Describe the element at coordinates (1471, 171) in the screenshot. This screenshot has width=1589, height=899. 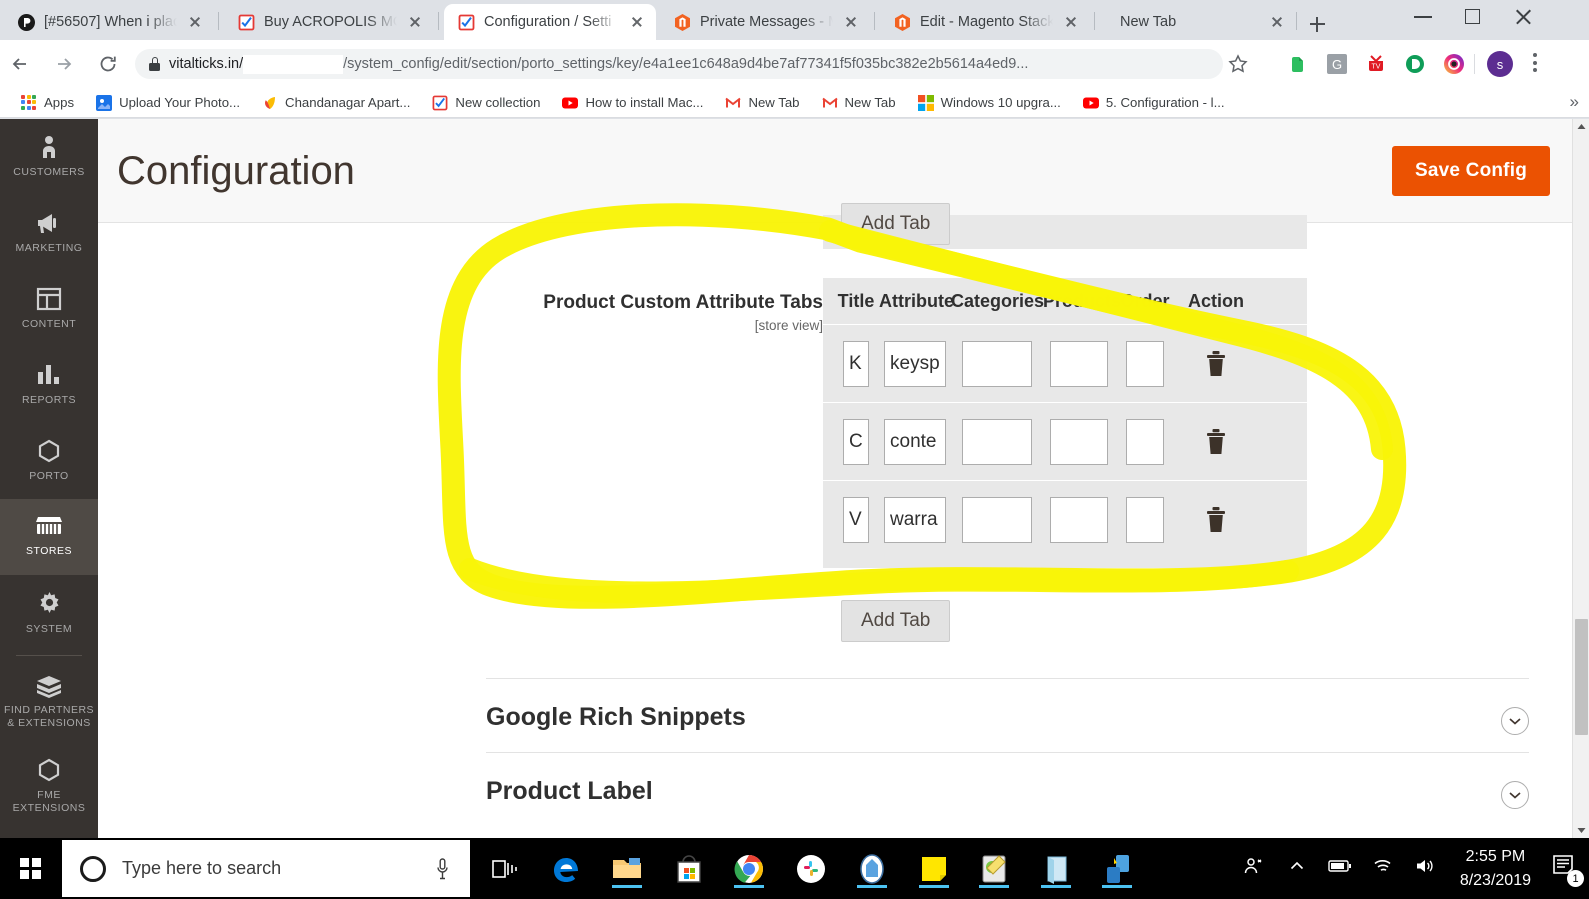
I see `save-config-button: Save Config` at that location.